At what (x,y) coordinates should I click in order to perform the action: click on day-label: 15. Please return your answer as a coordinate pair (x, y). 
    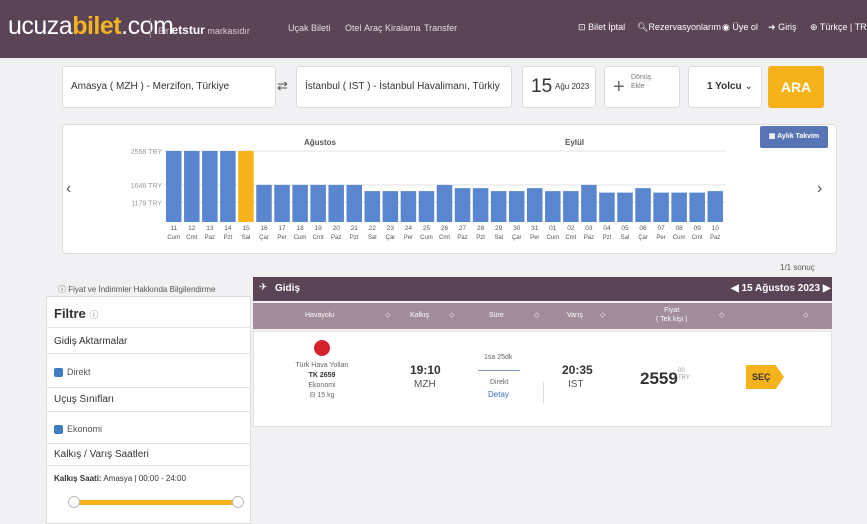
    Looking at the image, I should click on (246, 228).